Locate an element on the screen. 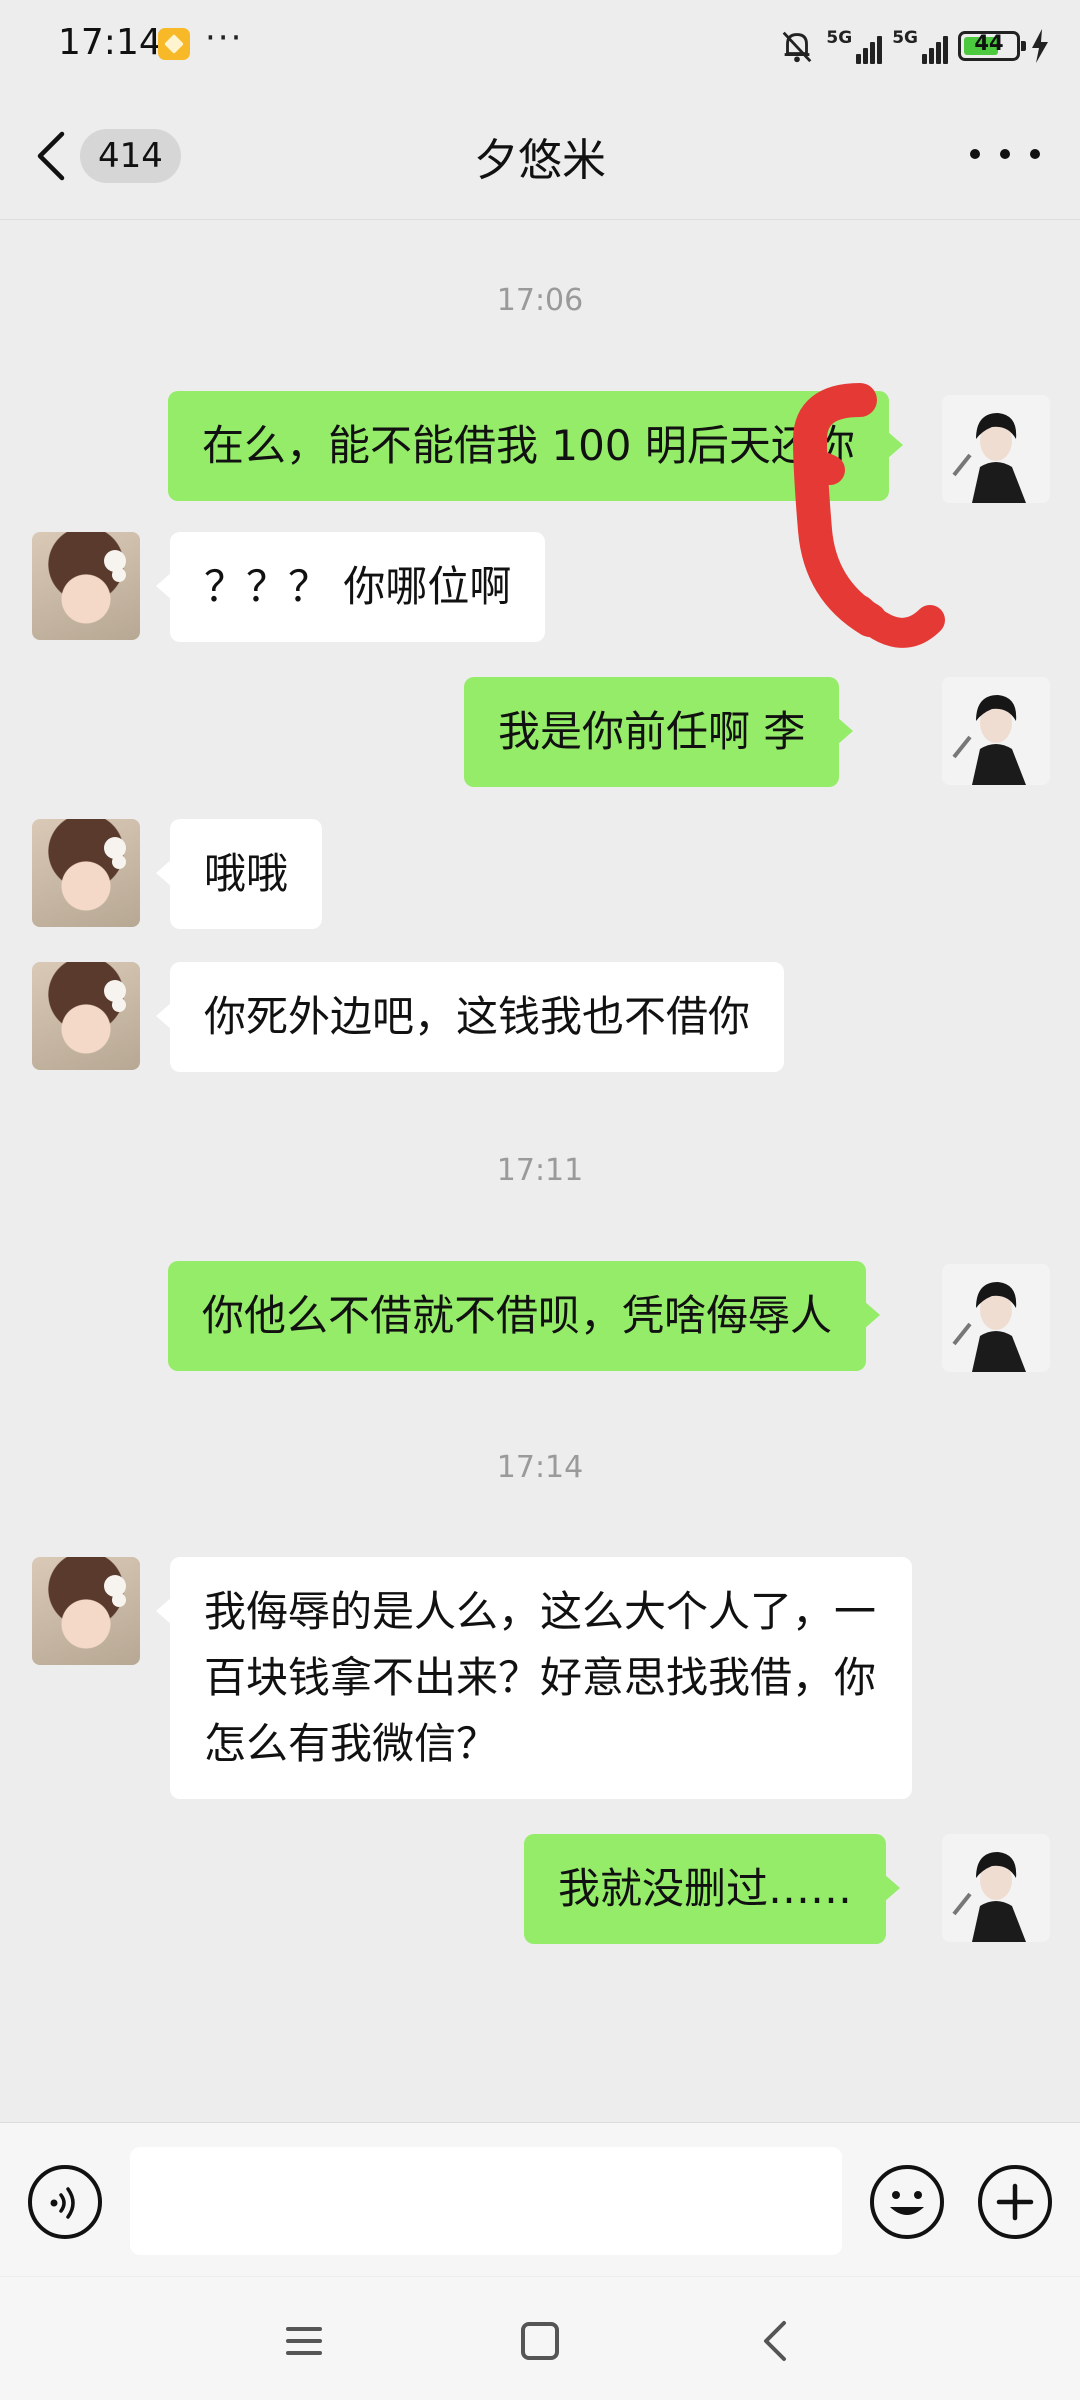 The image size is (1080, 2400). back-button: 414 is located at coordinates (109, 156).